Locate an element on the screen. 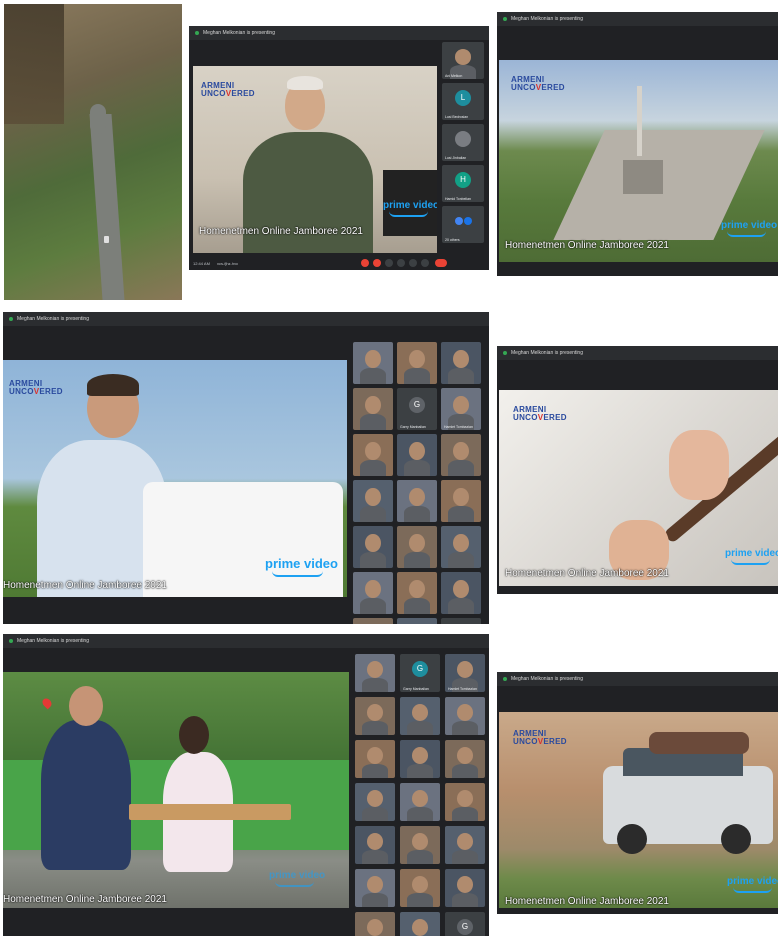 The height and width of the screenshot is (941, 778). armenia-uncovered-logo: ARMENI UNCOVERED is located at coordinates (540, 413).